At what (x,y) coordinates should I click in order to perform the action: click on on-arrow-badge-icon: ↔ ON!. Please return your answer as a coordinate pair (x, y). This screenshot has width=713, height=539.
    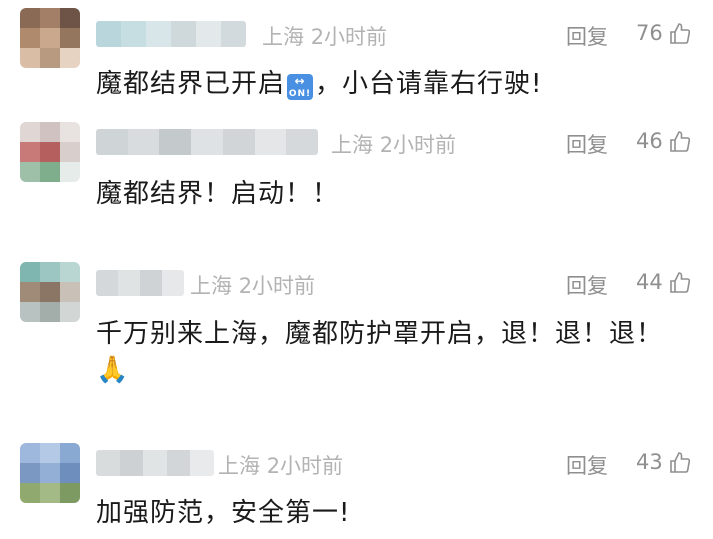
    Looking at the image, I should click on (300, 87).